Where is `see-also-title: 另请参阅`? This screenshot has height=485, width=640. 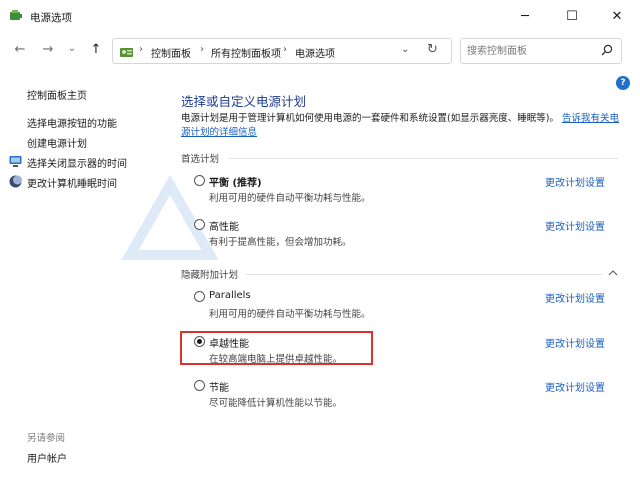 see-also-title: 另请参阅 is located at coordinates (46, 438).